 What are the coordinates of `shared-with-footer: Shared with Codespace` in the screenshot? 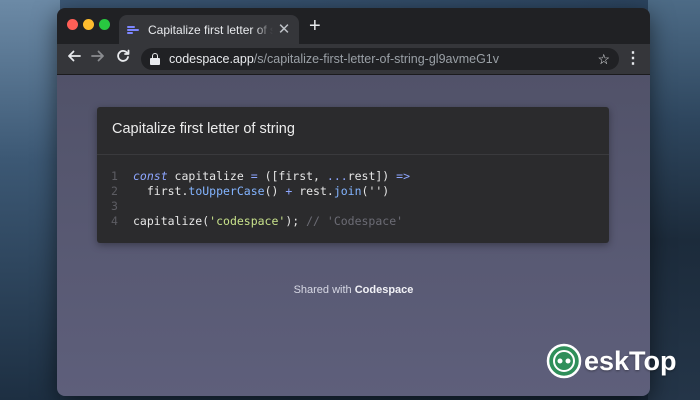 It's located at (353, 290).